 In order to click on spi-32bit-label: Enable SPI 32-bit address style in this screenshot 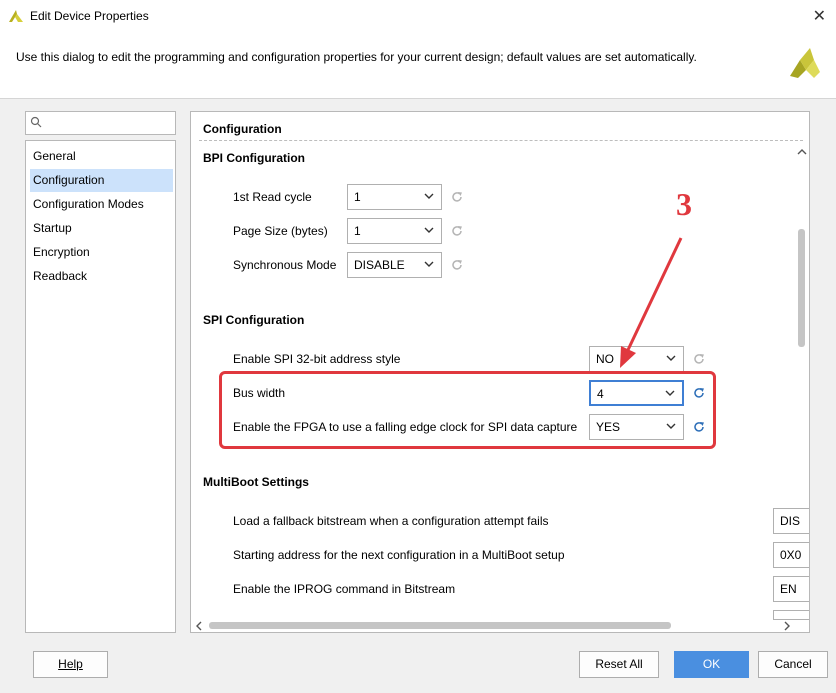, I will do `click(317, 359)`.